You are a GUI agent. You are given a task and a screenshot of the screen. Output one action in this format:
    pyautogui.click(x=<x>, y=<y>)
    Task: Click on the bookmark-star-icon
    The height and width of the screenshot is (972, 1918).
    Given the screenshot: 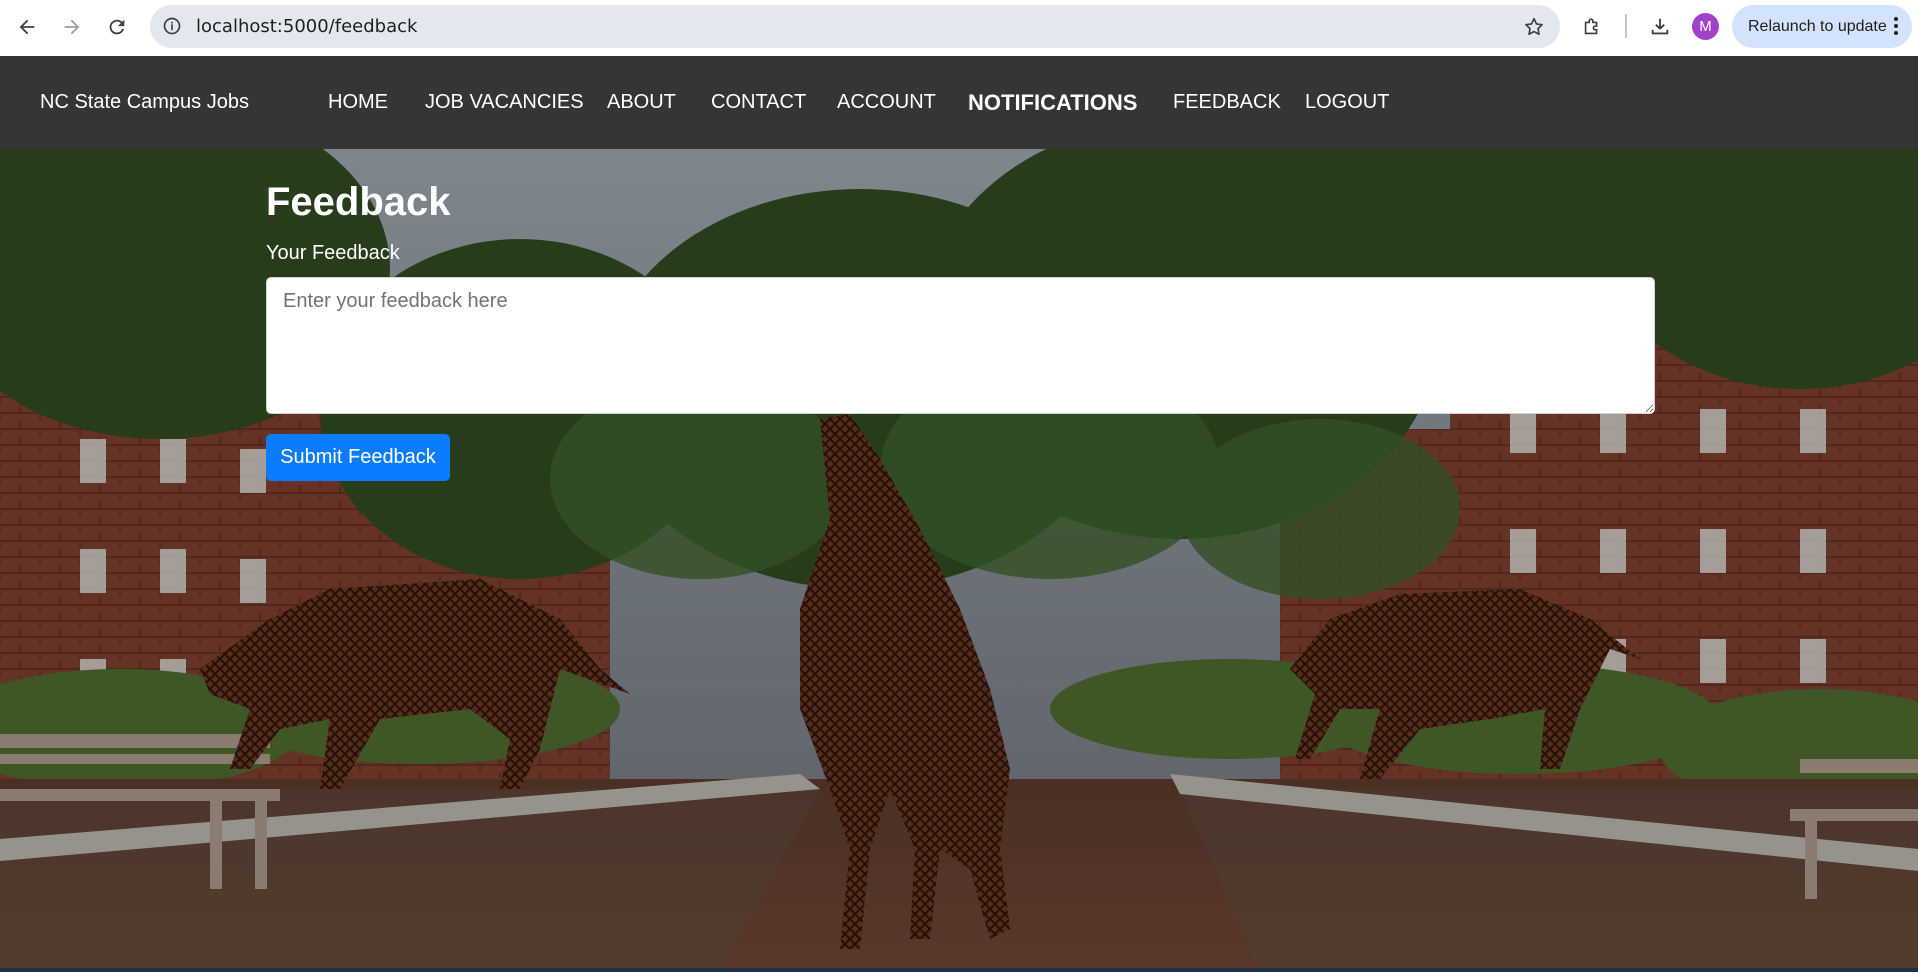 What is the action you would take?
    pyautogui.click(x=1534, y=27)
    